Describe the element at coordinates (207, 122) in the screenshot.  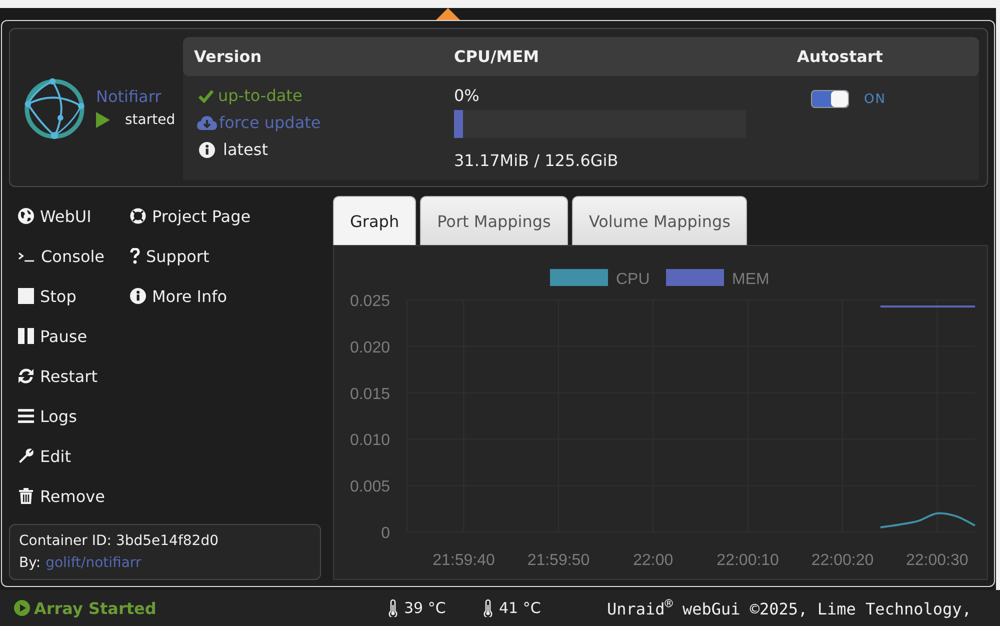
I see `cloud-download-icon` at that location.